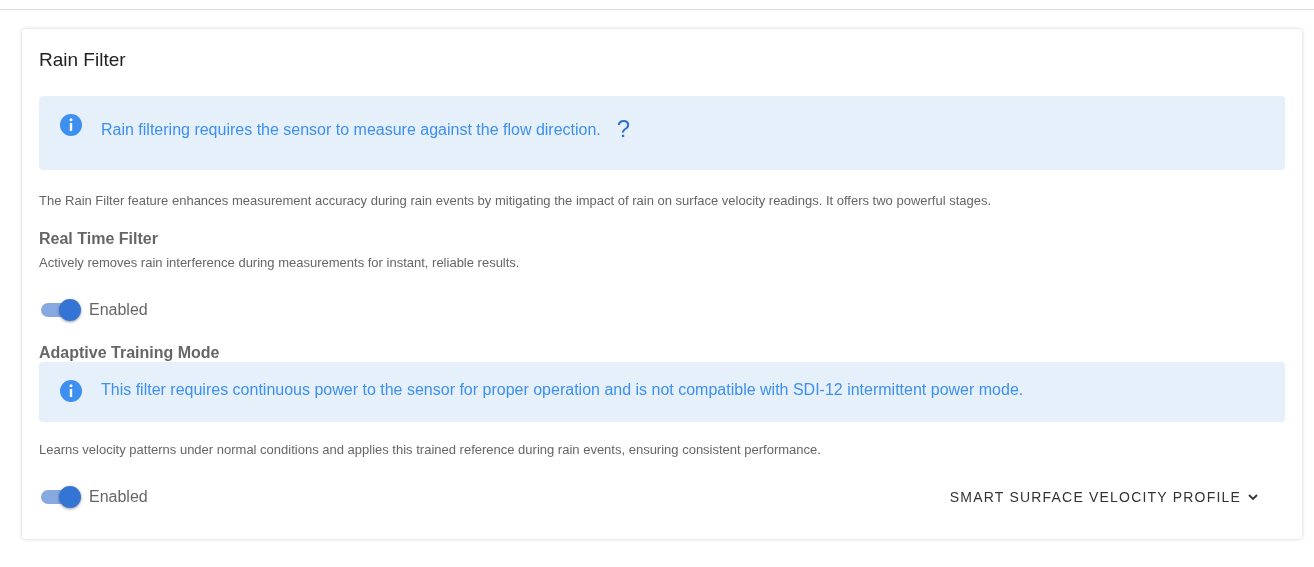  What do you see at coordinates (623, 129) in the screenshot?
I see `help-link: ?` at bounding box center [623, 129].